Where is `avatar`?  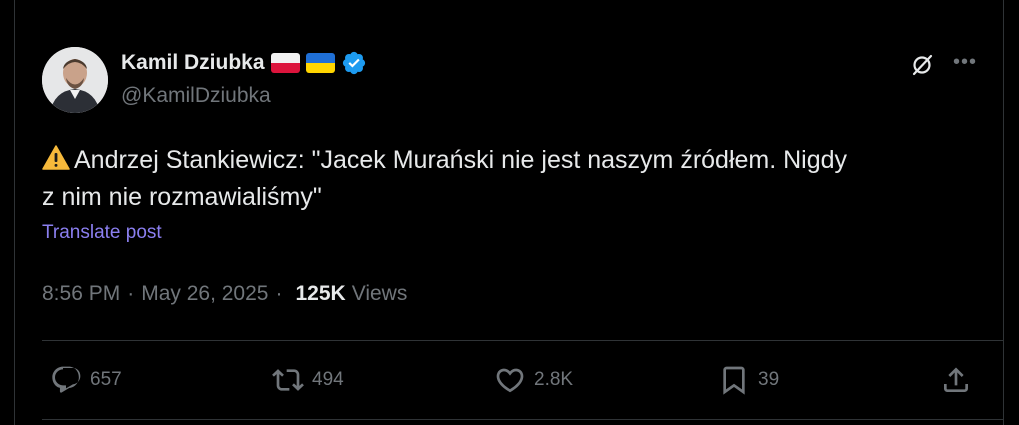
avatar is located at coordinates (75, 80).